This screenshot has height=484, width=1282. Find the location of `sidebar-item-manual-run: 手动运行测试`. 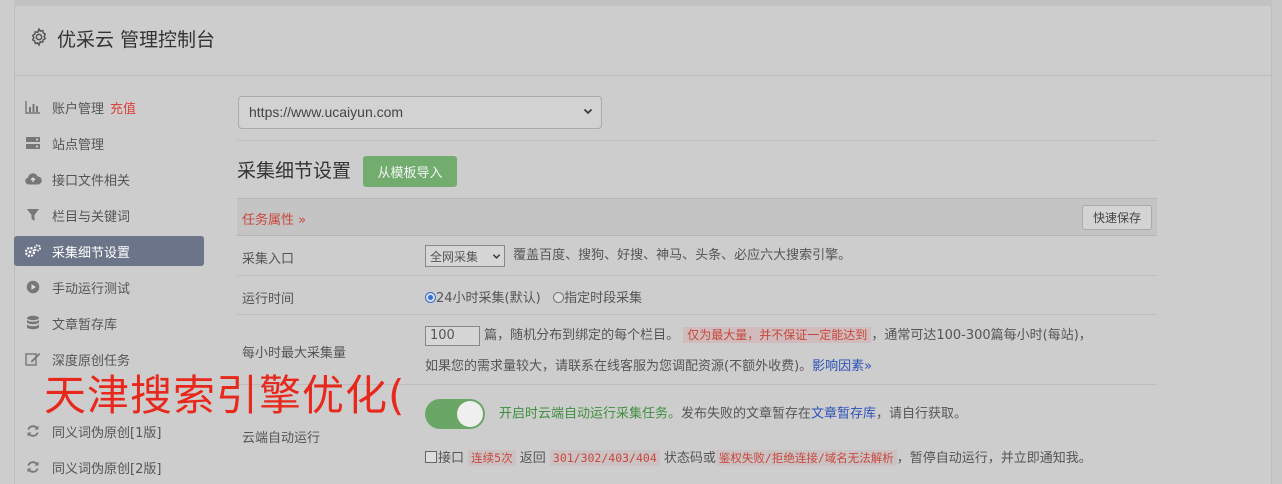

sidebar-item-manual-run: 手动运行测试 is located at coordinates (109, 287).